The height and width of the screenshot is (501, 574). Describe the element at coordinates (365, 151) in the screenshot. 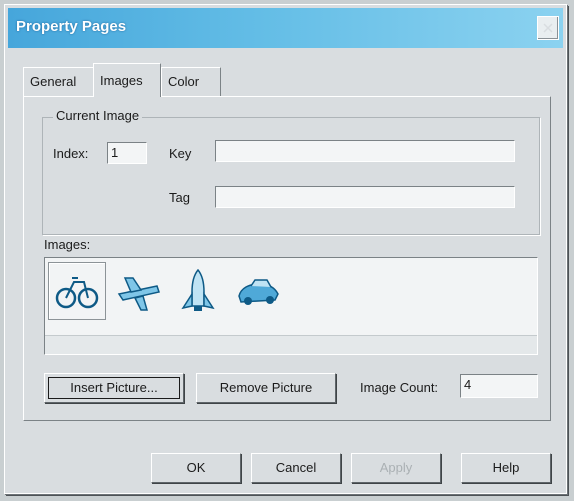

I see `key-field` at that location.